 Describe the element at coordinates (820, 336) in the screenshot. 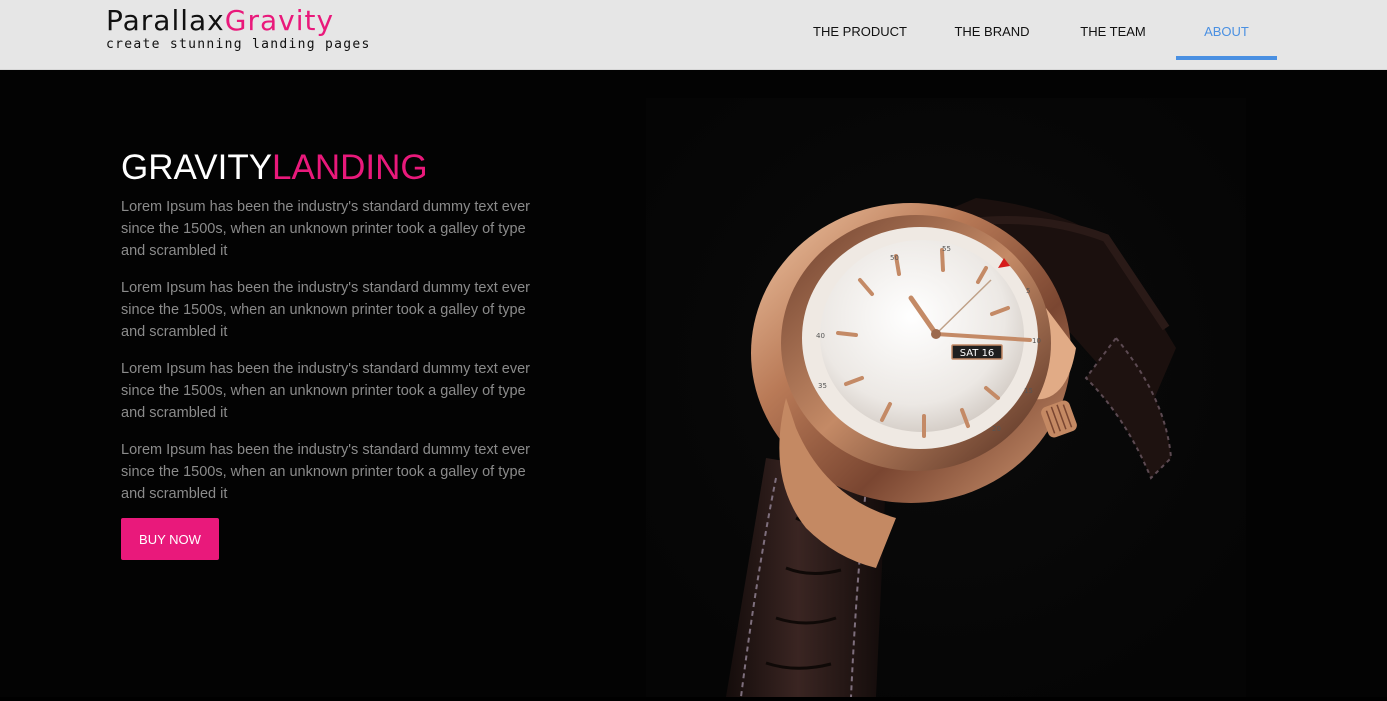

I see `dial-number-40: 40` at that location.